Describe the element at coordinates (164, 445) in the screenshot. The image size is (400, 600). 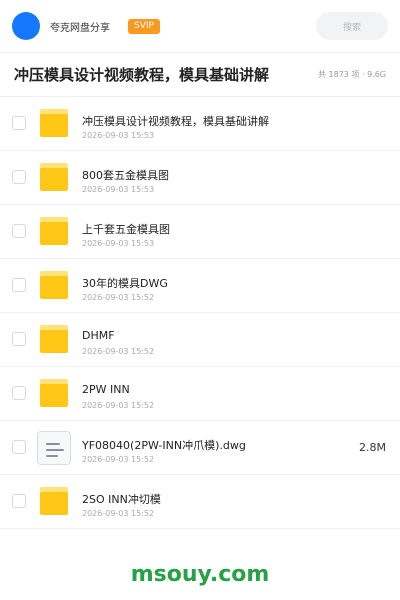
I see `file-name: YF08040(2PW-INN冲爪模).dwg` at that location.